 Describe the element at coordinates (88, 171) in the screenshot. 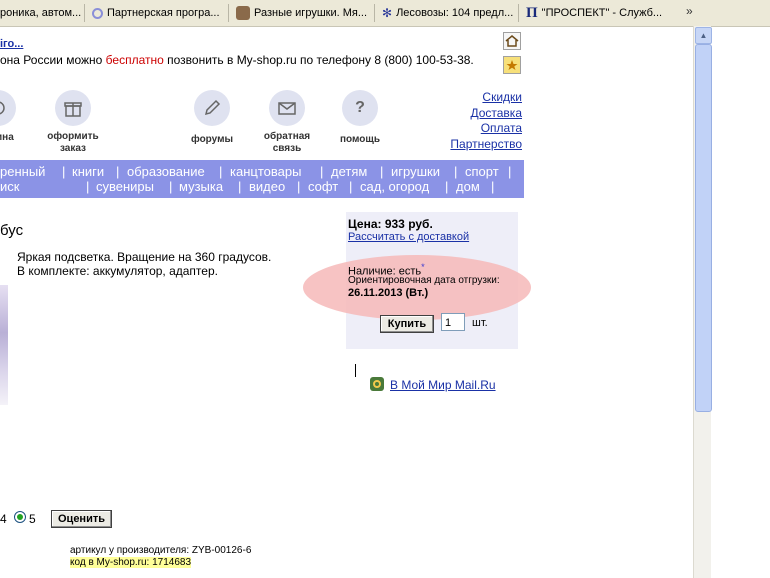

I see `nav-books: книги` at that location.